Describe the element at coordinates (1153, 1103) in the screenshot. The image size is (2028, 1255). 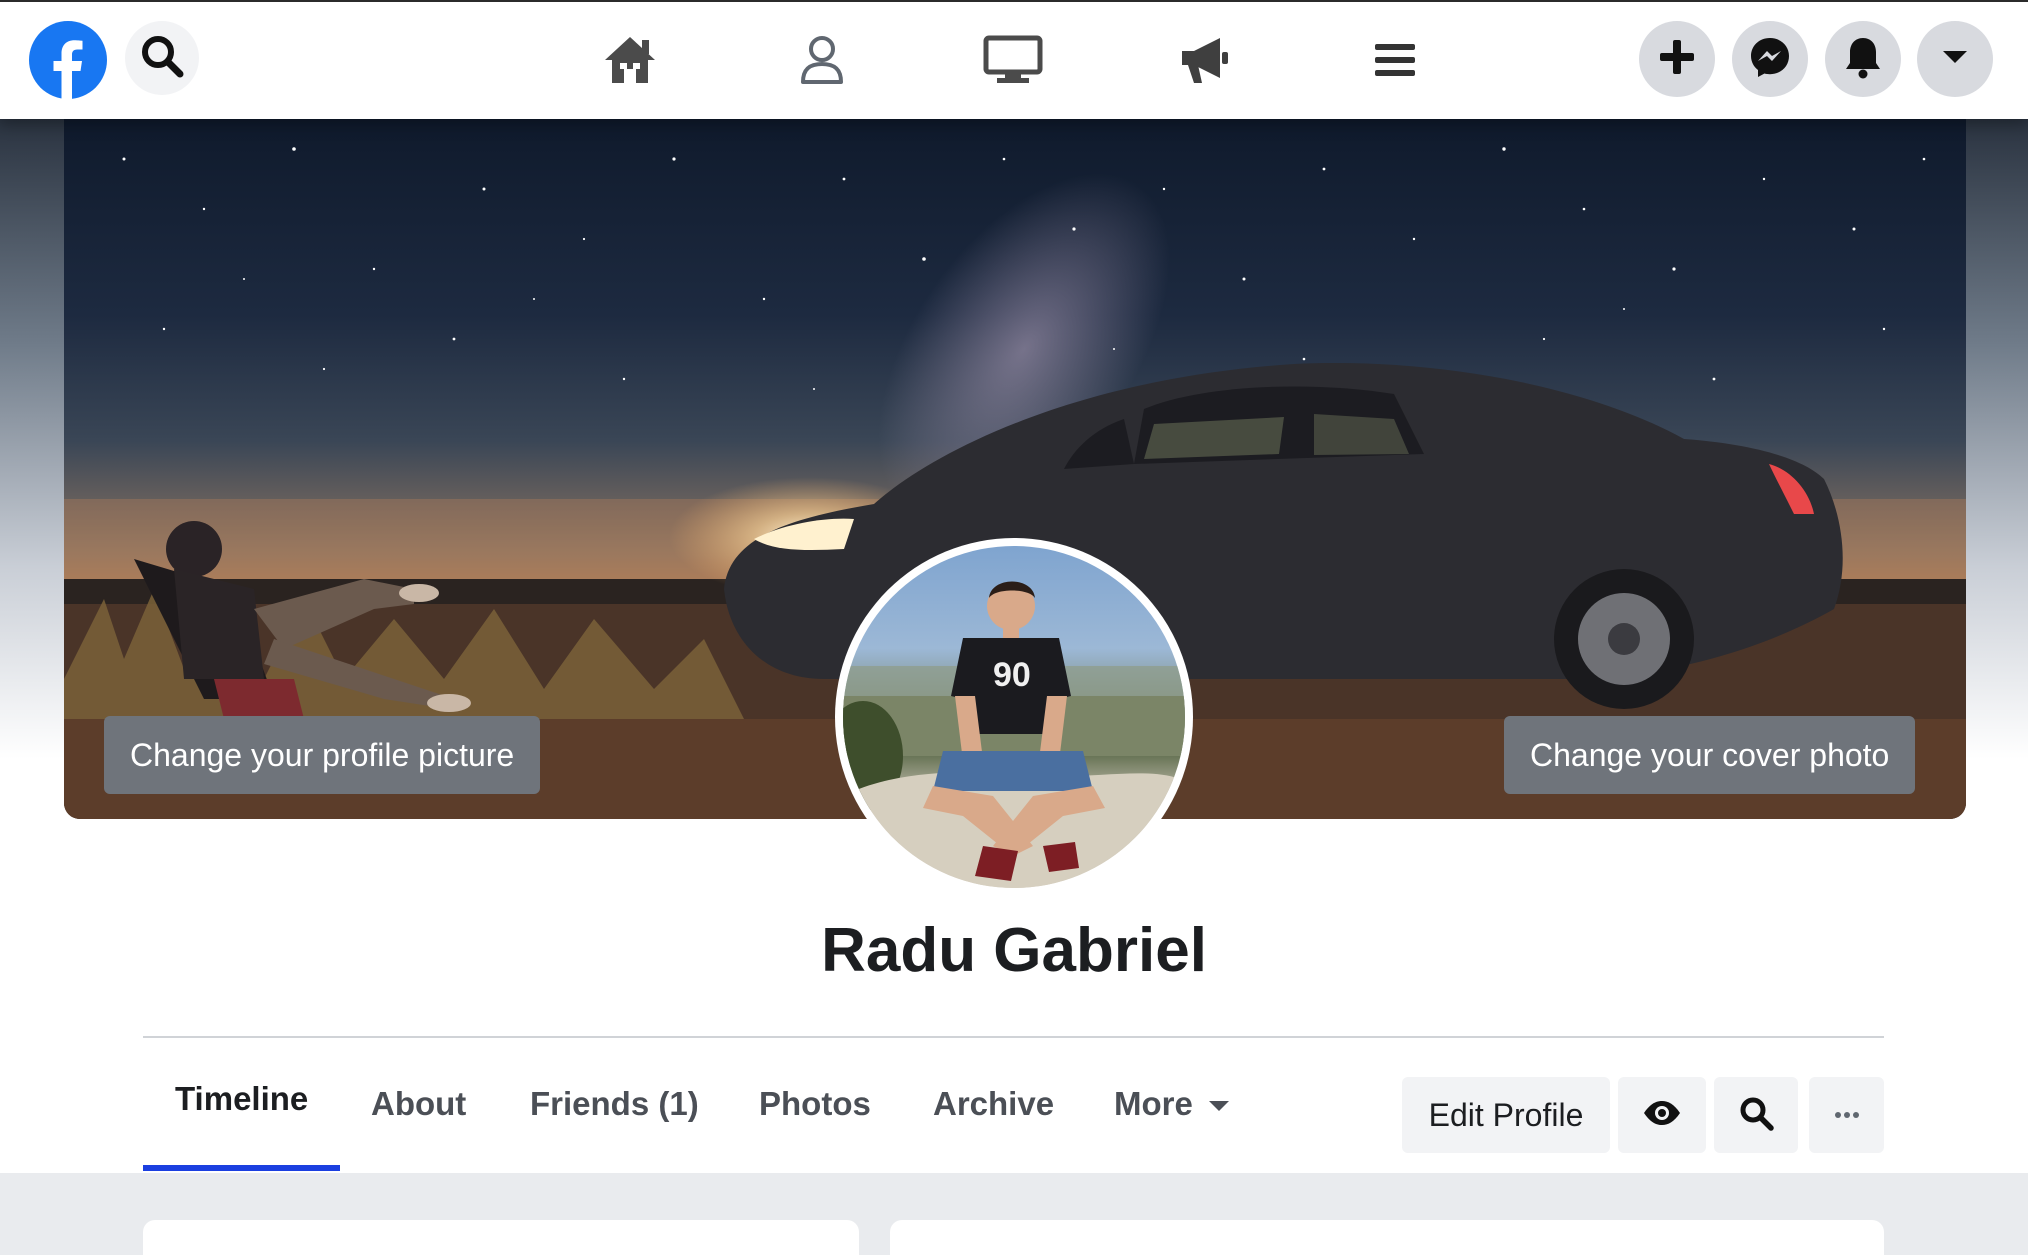
I see `tab-more-label: More` at that location.